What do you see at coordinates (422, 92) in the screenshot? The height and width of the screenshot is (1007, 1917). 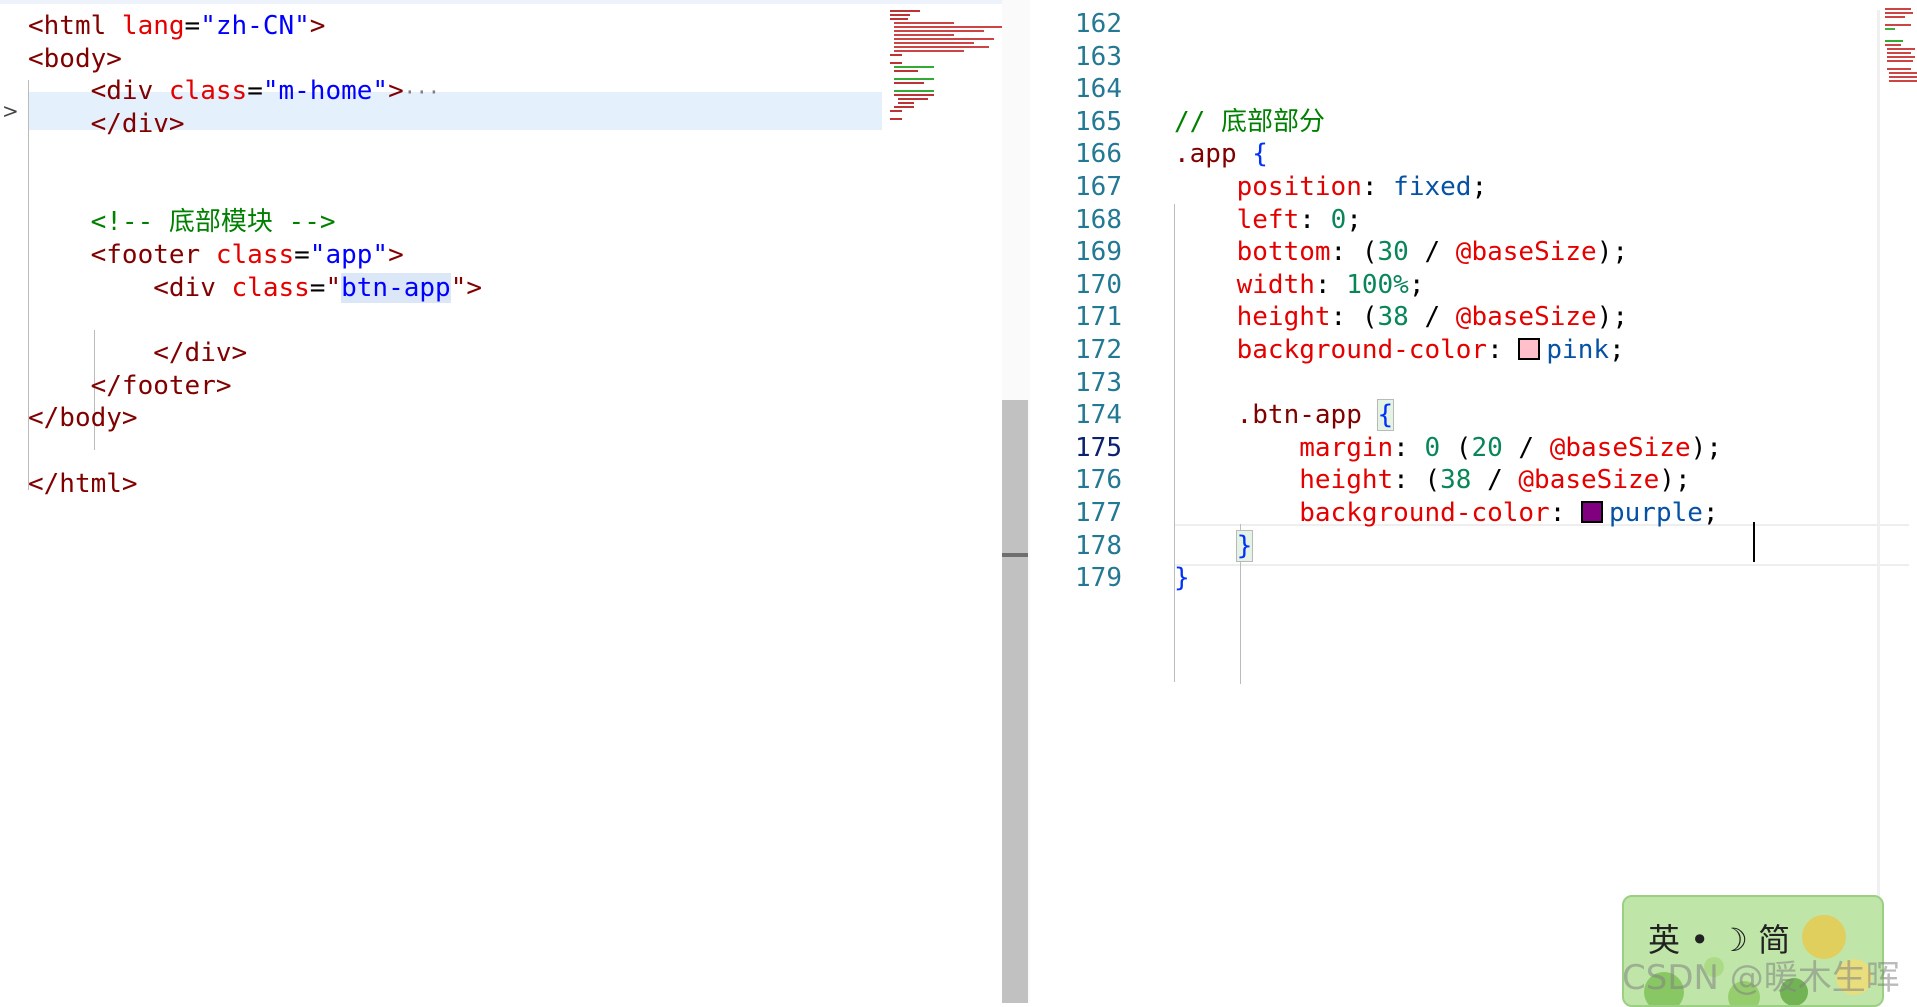 I see `folded-region-ellipsis: ···` at bounding box center [422, 92].